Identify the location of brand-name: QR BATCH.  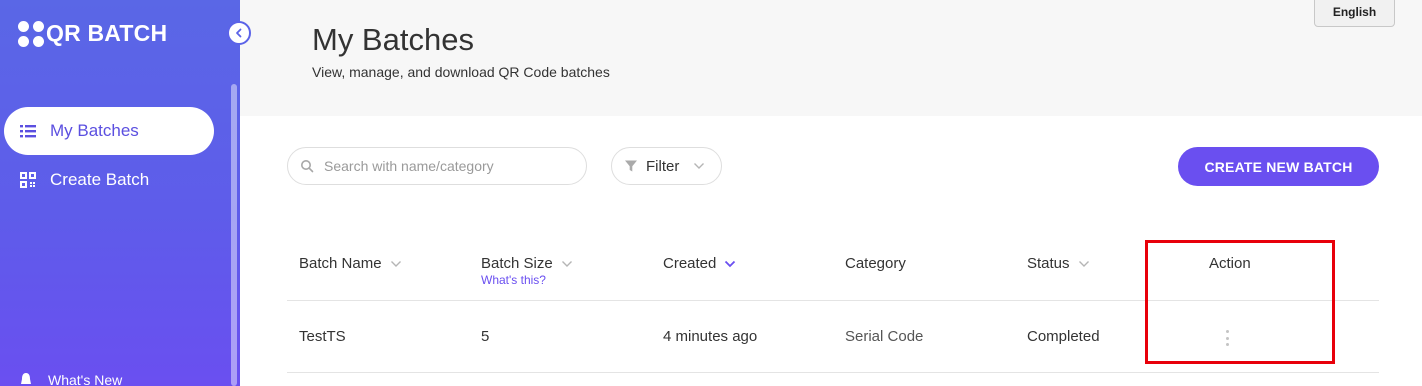
(107, 33).